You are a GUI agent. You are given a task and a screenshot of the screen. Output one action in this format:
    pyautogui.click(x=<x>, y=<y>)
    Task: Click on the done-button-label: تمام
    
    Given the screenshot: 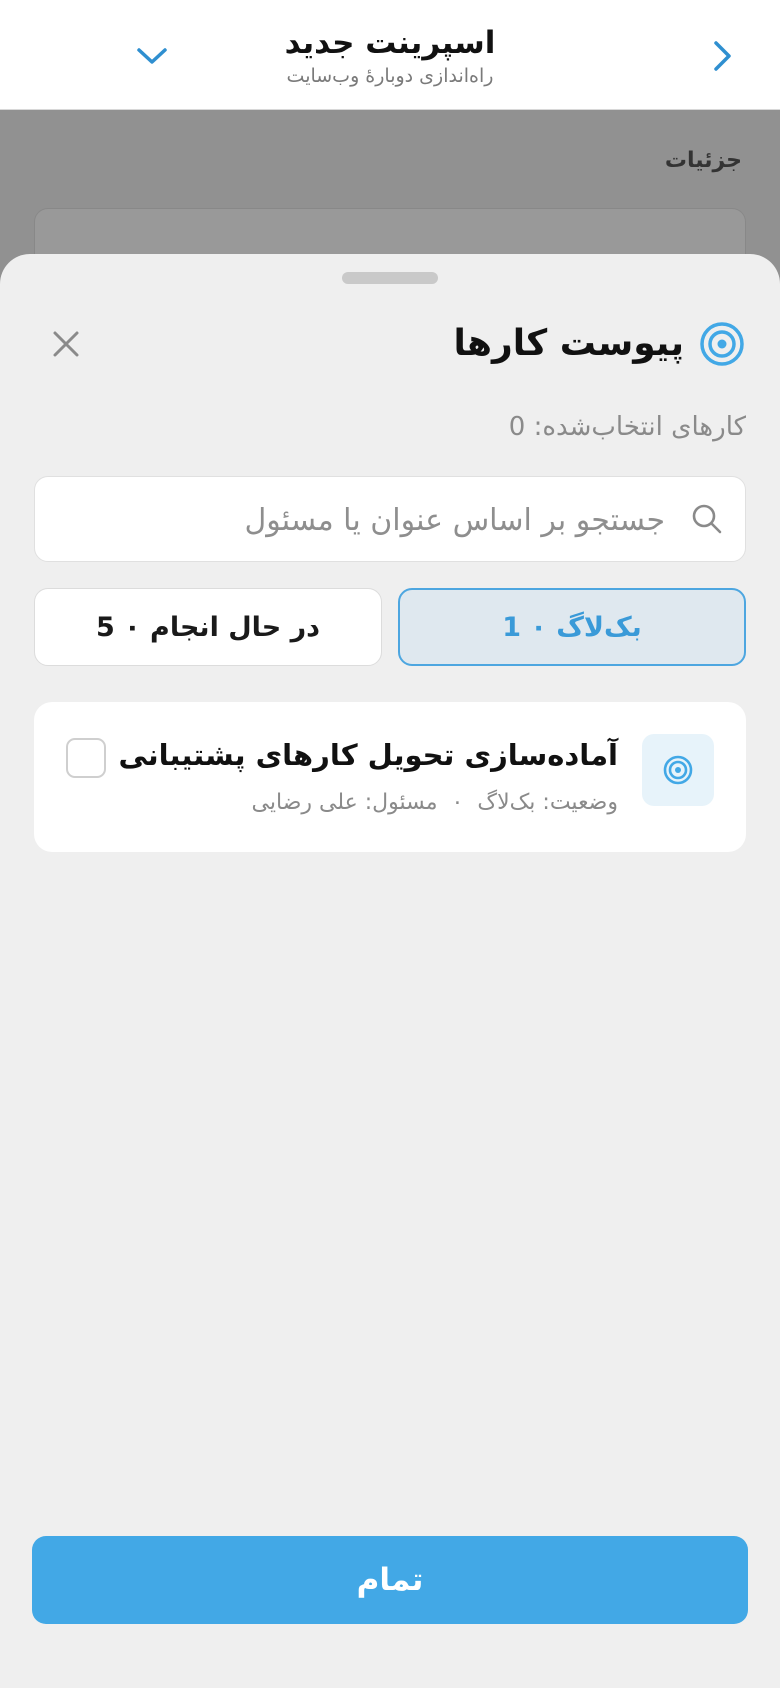 What is the action you would take?
    pyautogui.click(x=390, y=1580)
    